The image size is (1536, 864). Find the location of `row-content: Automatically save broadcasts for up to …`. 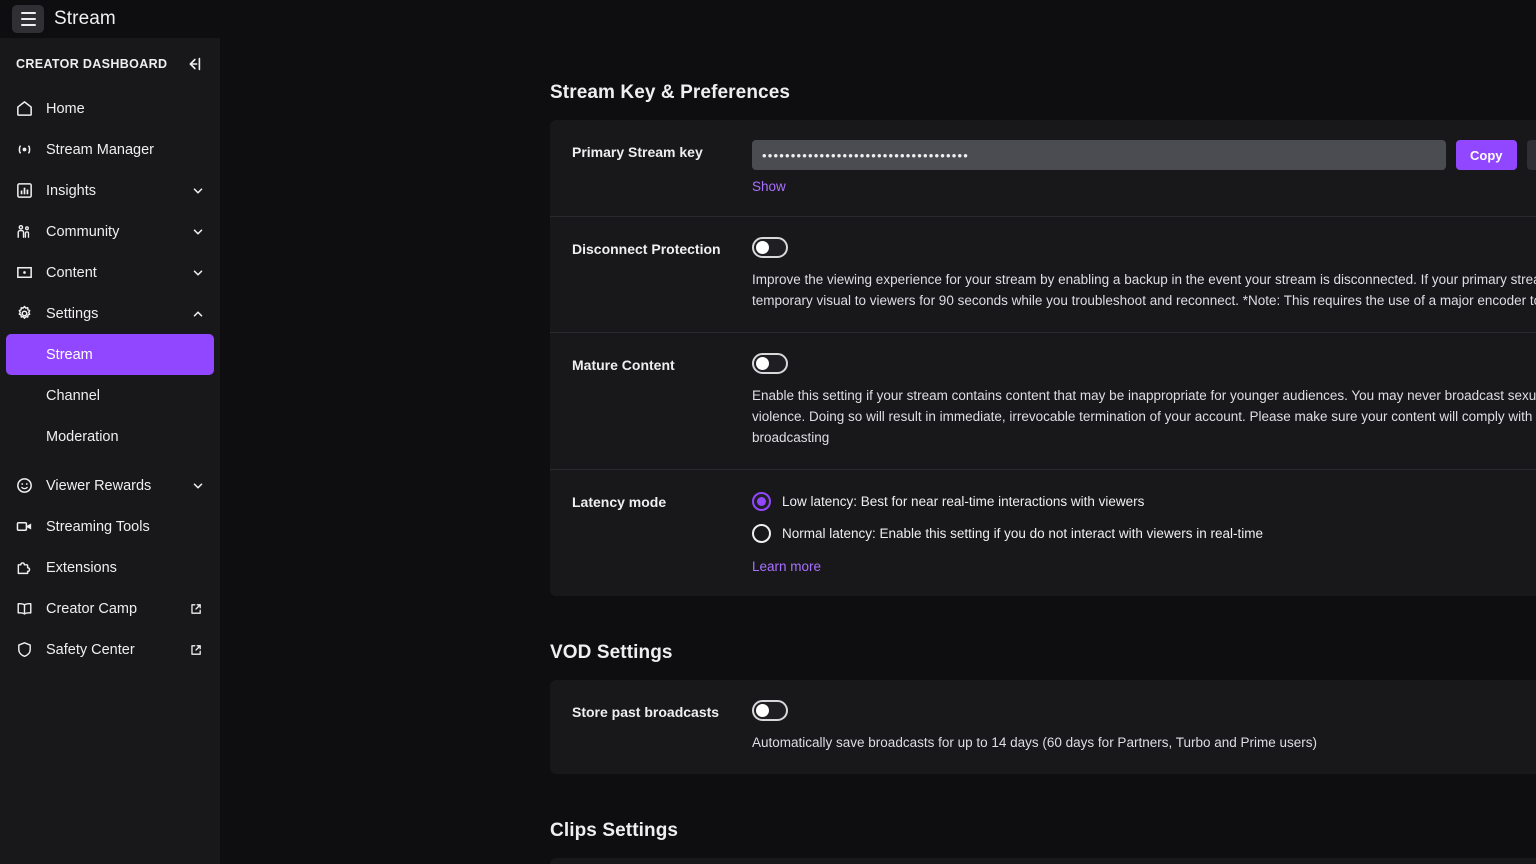

row-content: Automatically save broadcasts for up to … is located at coordinates (1144, 726).